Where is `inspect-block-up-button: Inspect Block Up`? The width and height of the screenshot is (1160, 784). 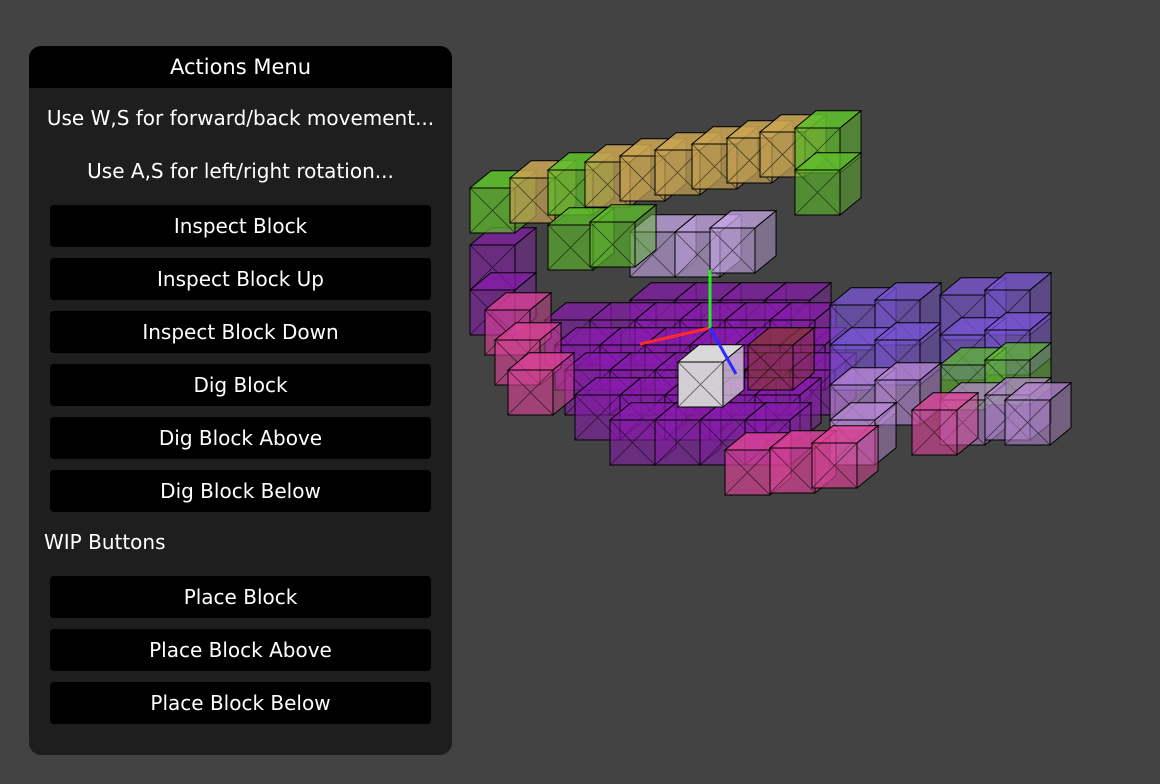
inspect-block-up-button: Inspect Block Up is located at coordinates (240, 279).